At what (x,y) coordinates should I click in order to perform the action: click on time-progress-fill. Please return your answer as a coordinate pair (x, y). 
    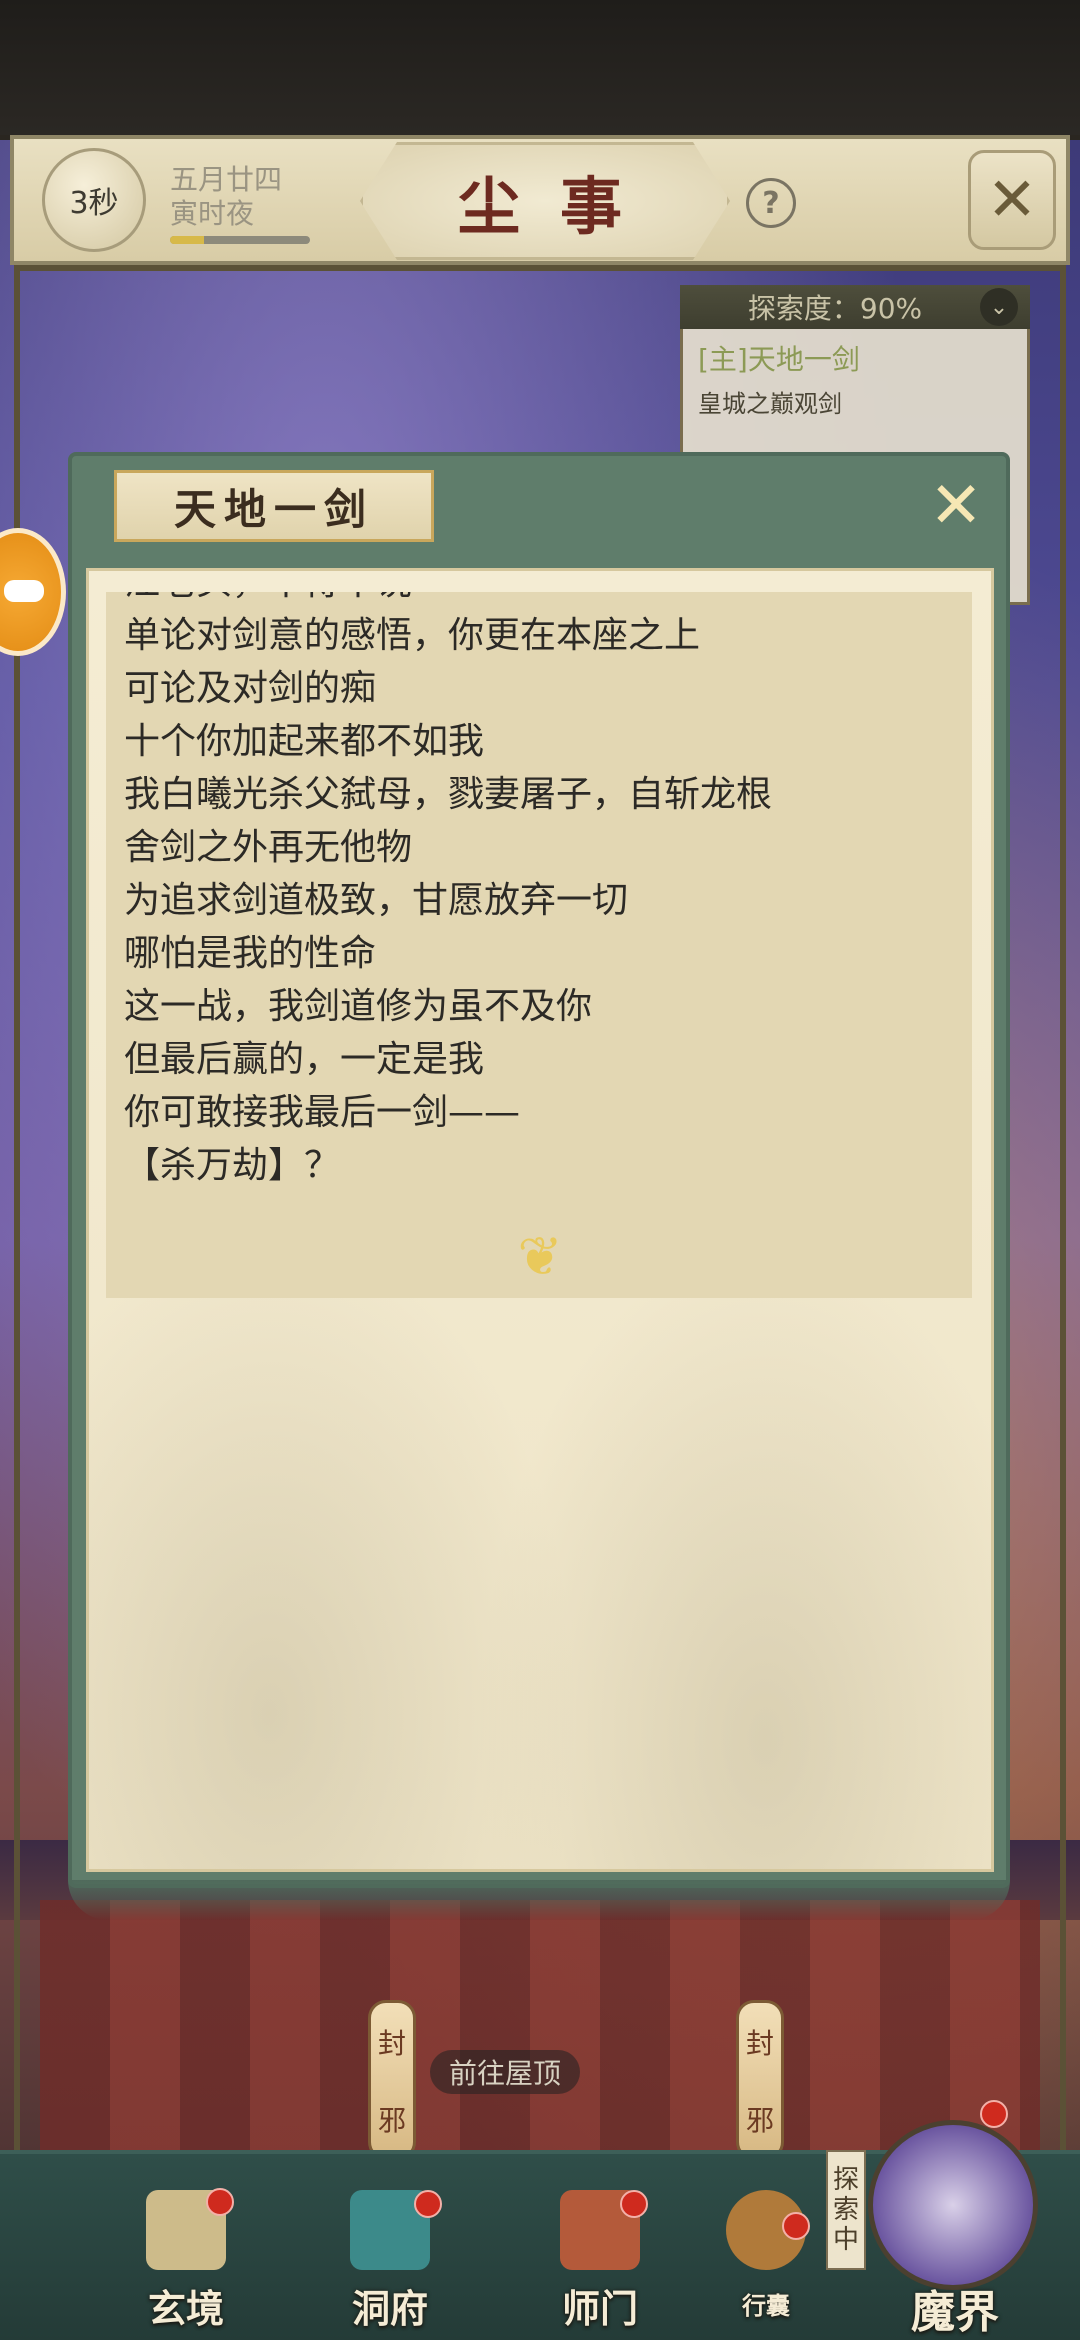
    Looking at the image, I should click on (187, 240).